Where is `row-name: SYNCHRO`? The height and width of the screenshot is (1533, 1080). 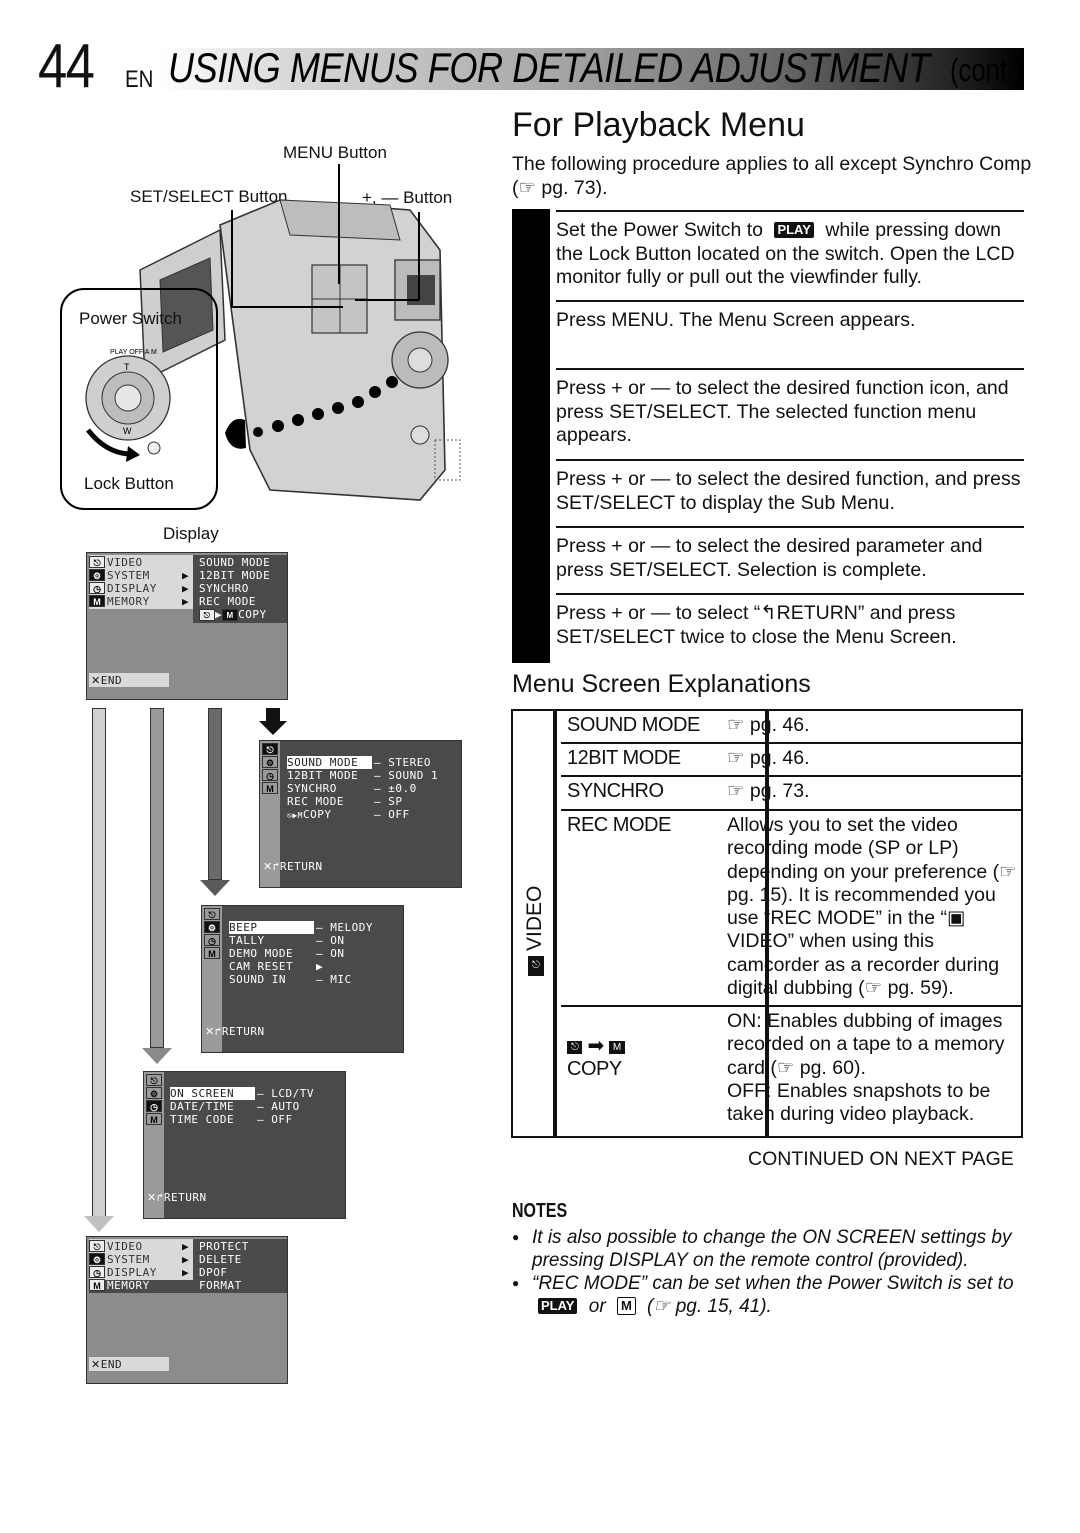
row-name: SYNCHRO is located at coordinates (615, 791).